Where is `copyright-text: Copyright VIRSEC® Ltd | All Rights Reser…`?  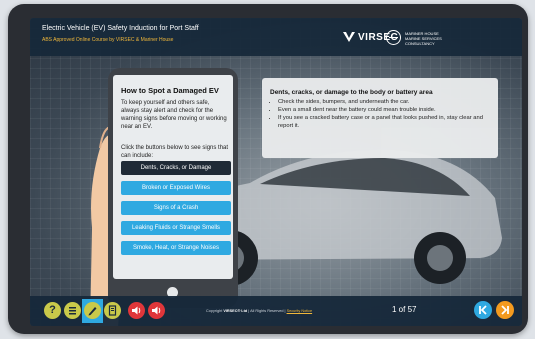
copyright-text: Copyright VIRSEC® Ltd | All Rights Reser… is located at coordinates (259, 311).